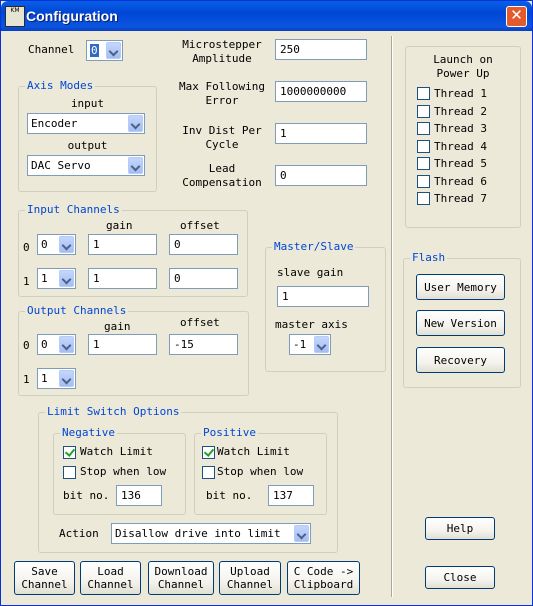  I want to click on master-axis-select: -1, so click(310, 344).